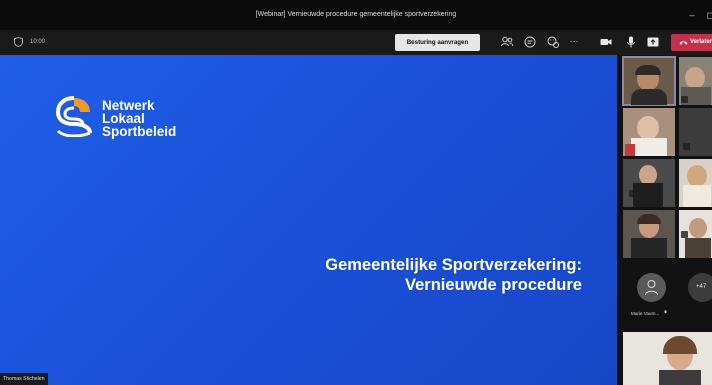  What do you see at coordinates (706, 15) in the screenshot?
I see `maximize-button: ◻` at bounding box center [706, 15].